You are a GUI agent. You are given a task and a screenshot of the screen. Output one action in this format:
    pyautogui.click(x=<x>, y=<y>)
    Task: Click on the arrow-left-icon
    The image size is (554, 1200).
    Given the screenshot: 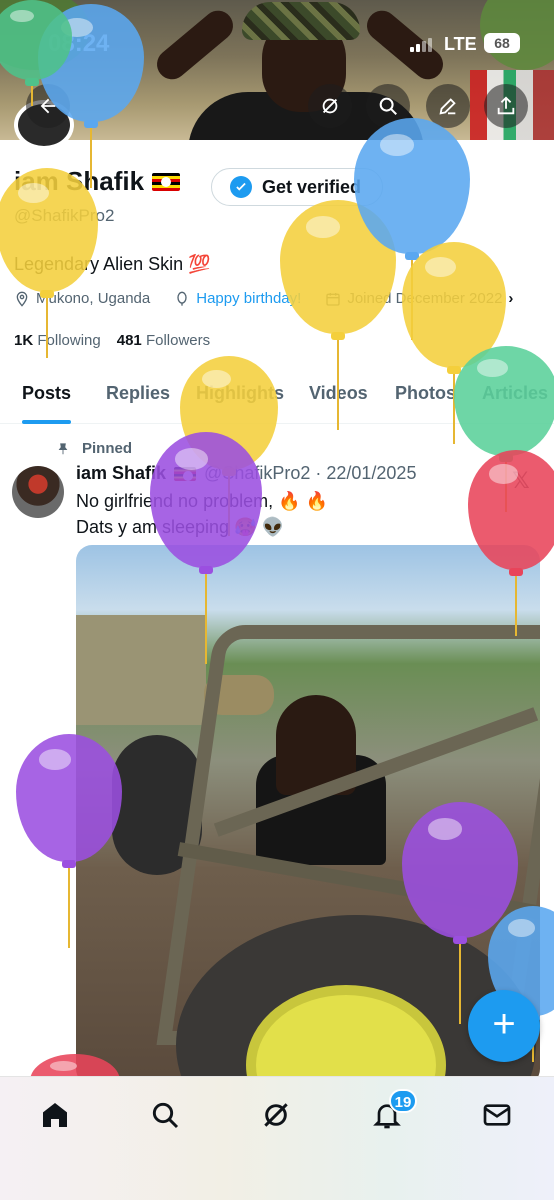 What is the action you would take?
    pyautogui.click(x=48, y=106)
    